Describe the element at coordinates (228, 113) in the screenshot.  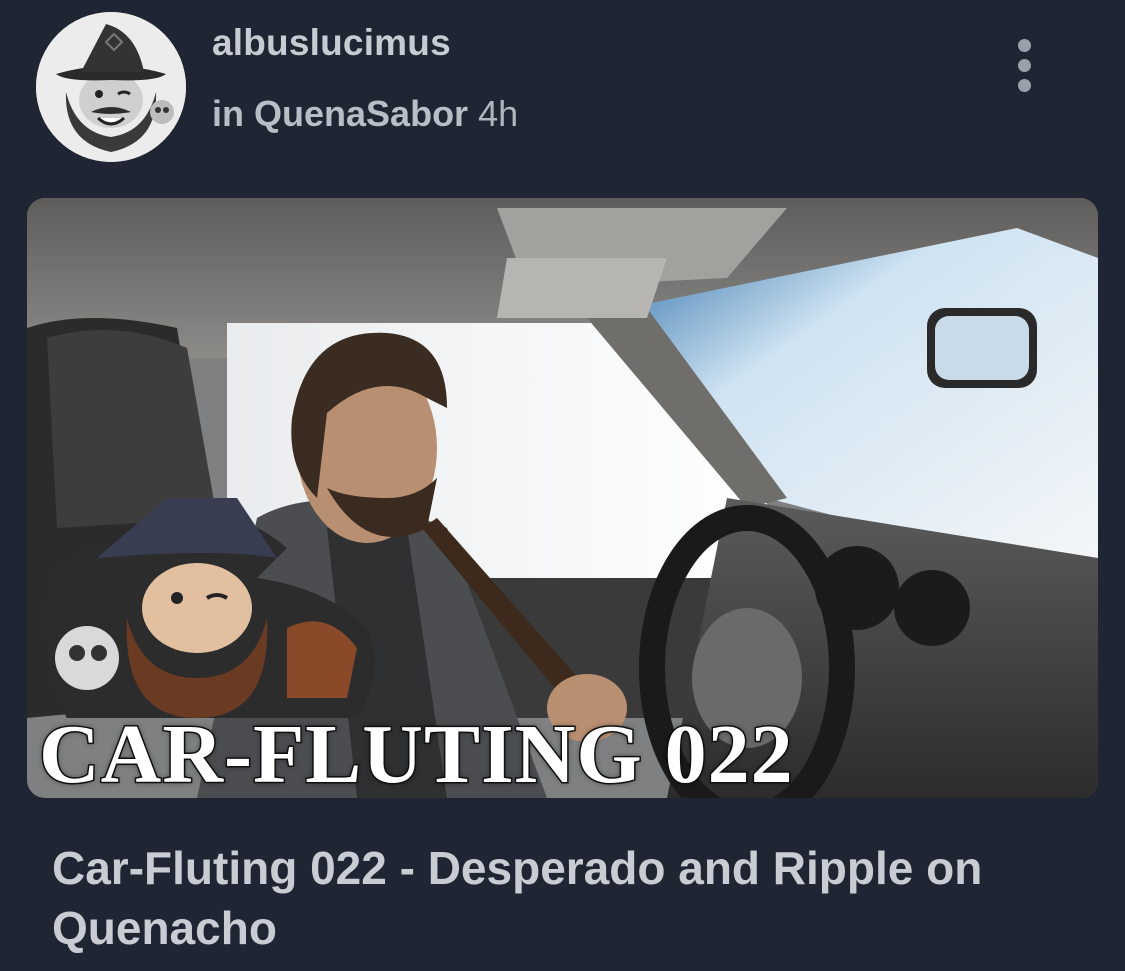
I see `community-prefix: in` at that location.